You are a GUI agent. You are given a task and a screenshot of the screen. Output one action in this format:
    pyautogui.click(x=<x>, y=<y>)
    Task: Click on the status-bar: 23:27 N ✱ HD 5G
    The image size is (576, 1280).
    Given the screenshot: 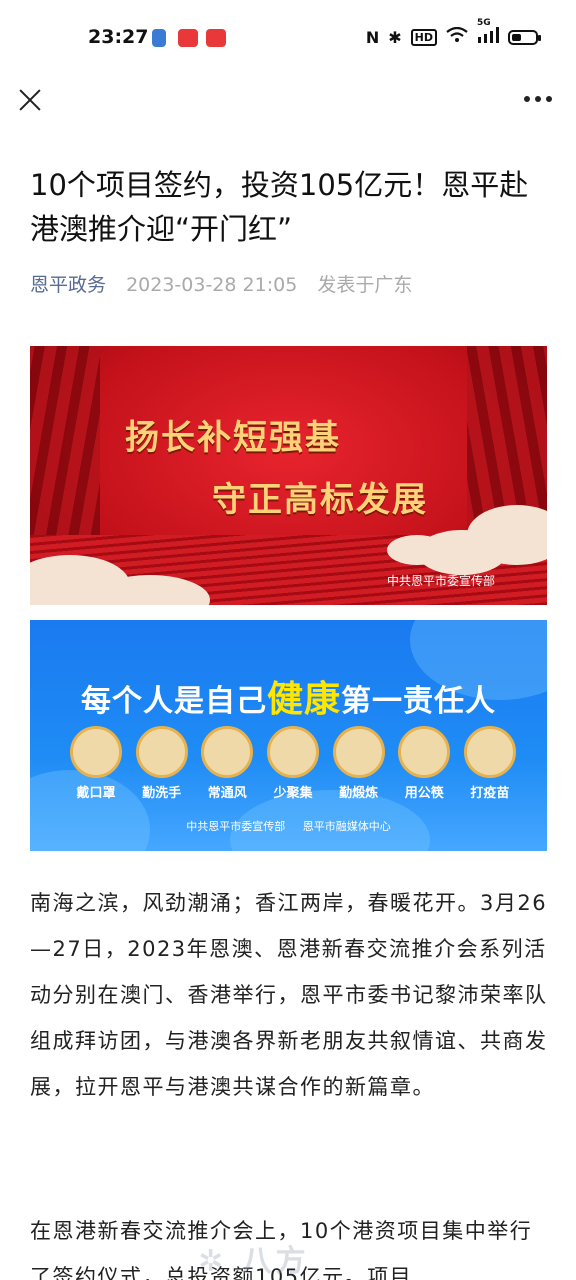 What is the action you would take?
    pyautogui.click(x=288, y=39)
    